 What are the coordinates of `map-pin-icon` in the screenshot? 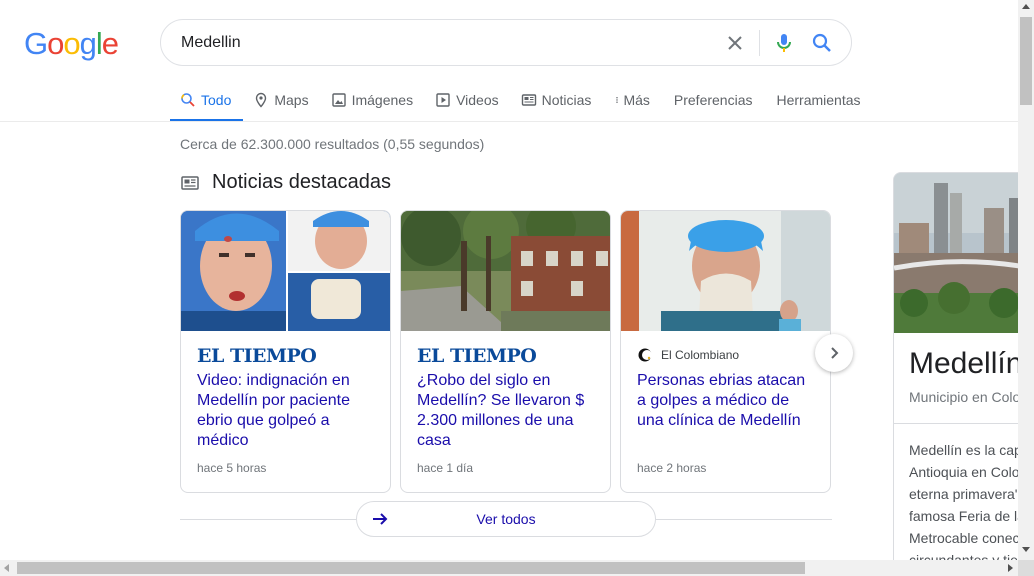 It's located at (261, 100).